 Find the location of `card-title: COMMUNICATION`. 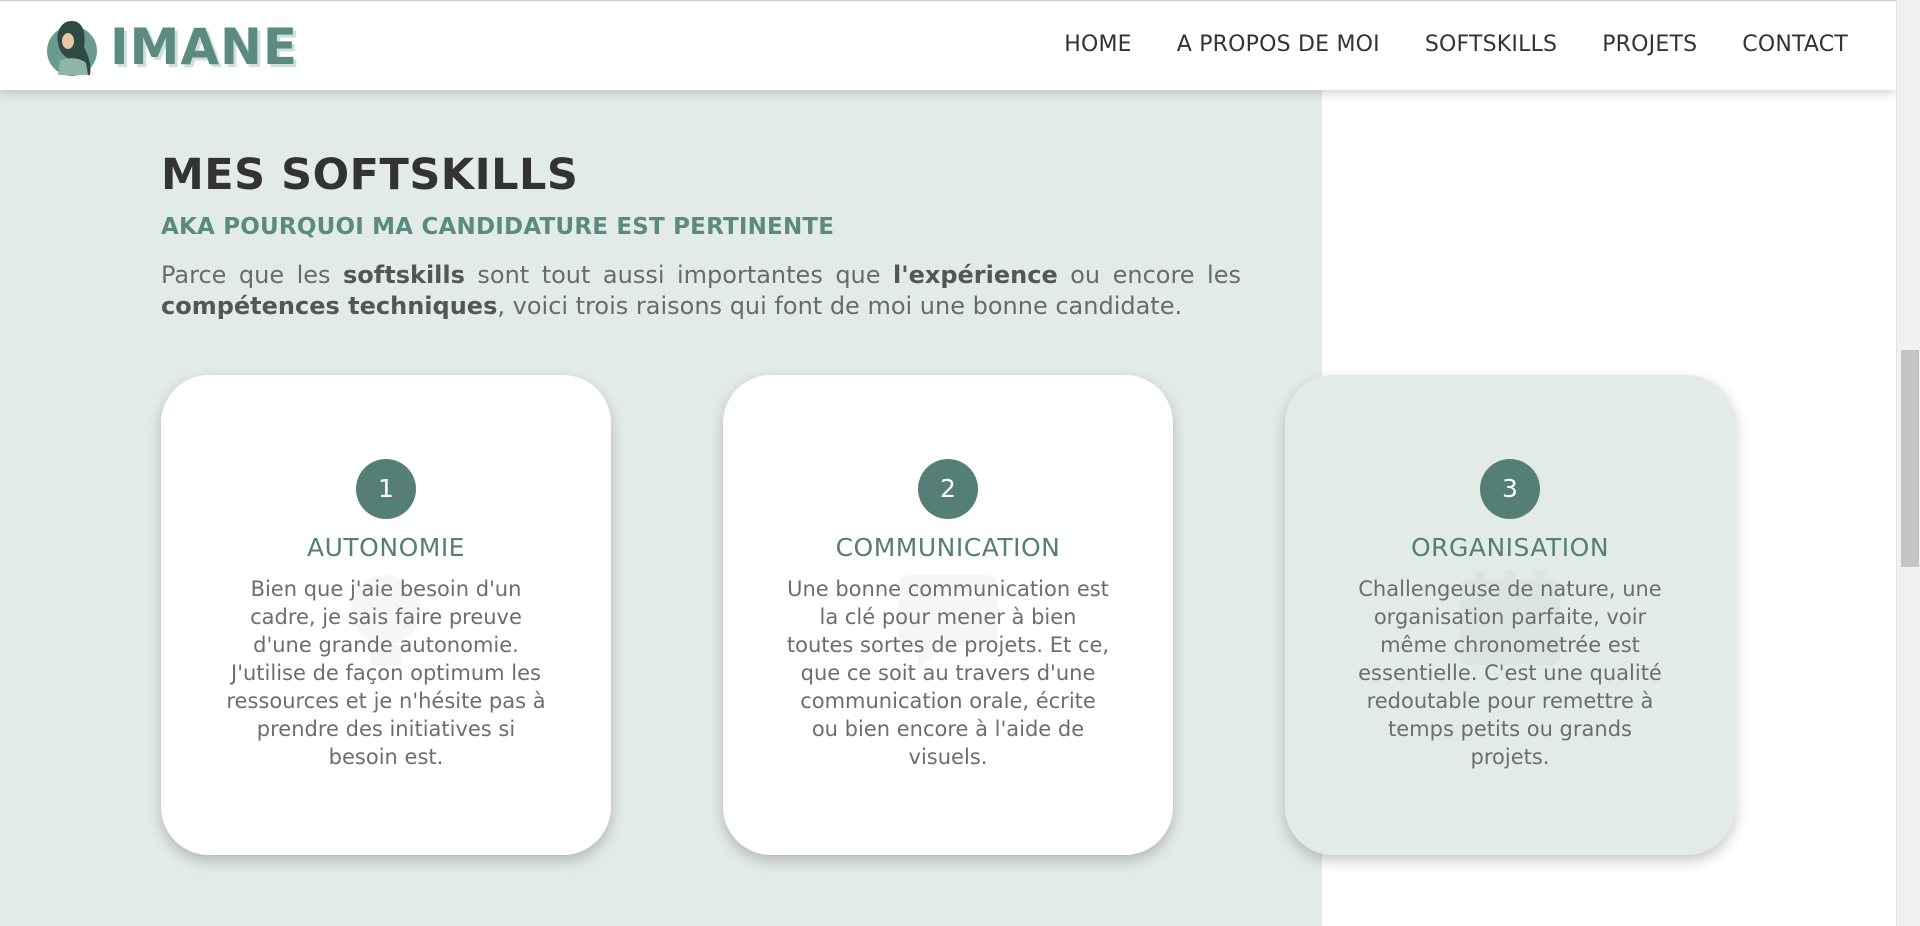

card-title: COMMUNICATION is located at coordinates (948, 547).